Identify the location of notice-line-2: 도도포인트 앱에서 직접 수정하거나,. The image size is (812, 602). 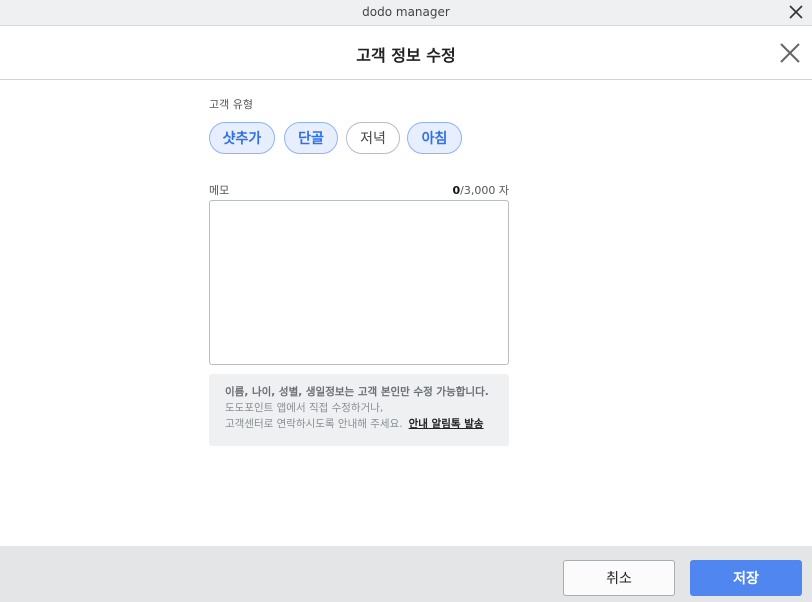
(304, 408).